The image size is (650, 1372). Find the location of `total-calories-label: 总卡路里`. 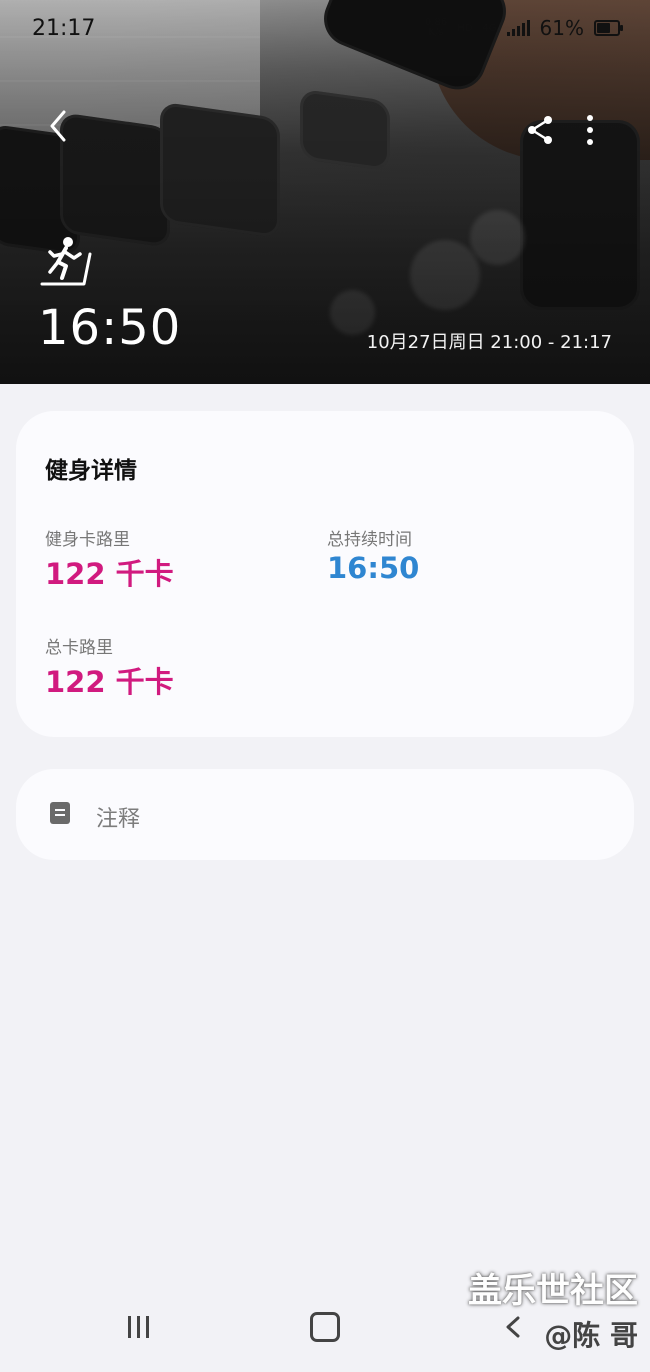

total-calories-label: 总卡路里 is located at coordinates (79, 648).